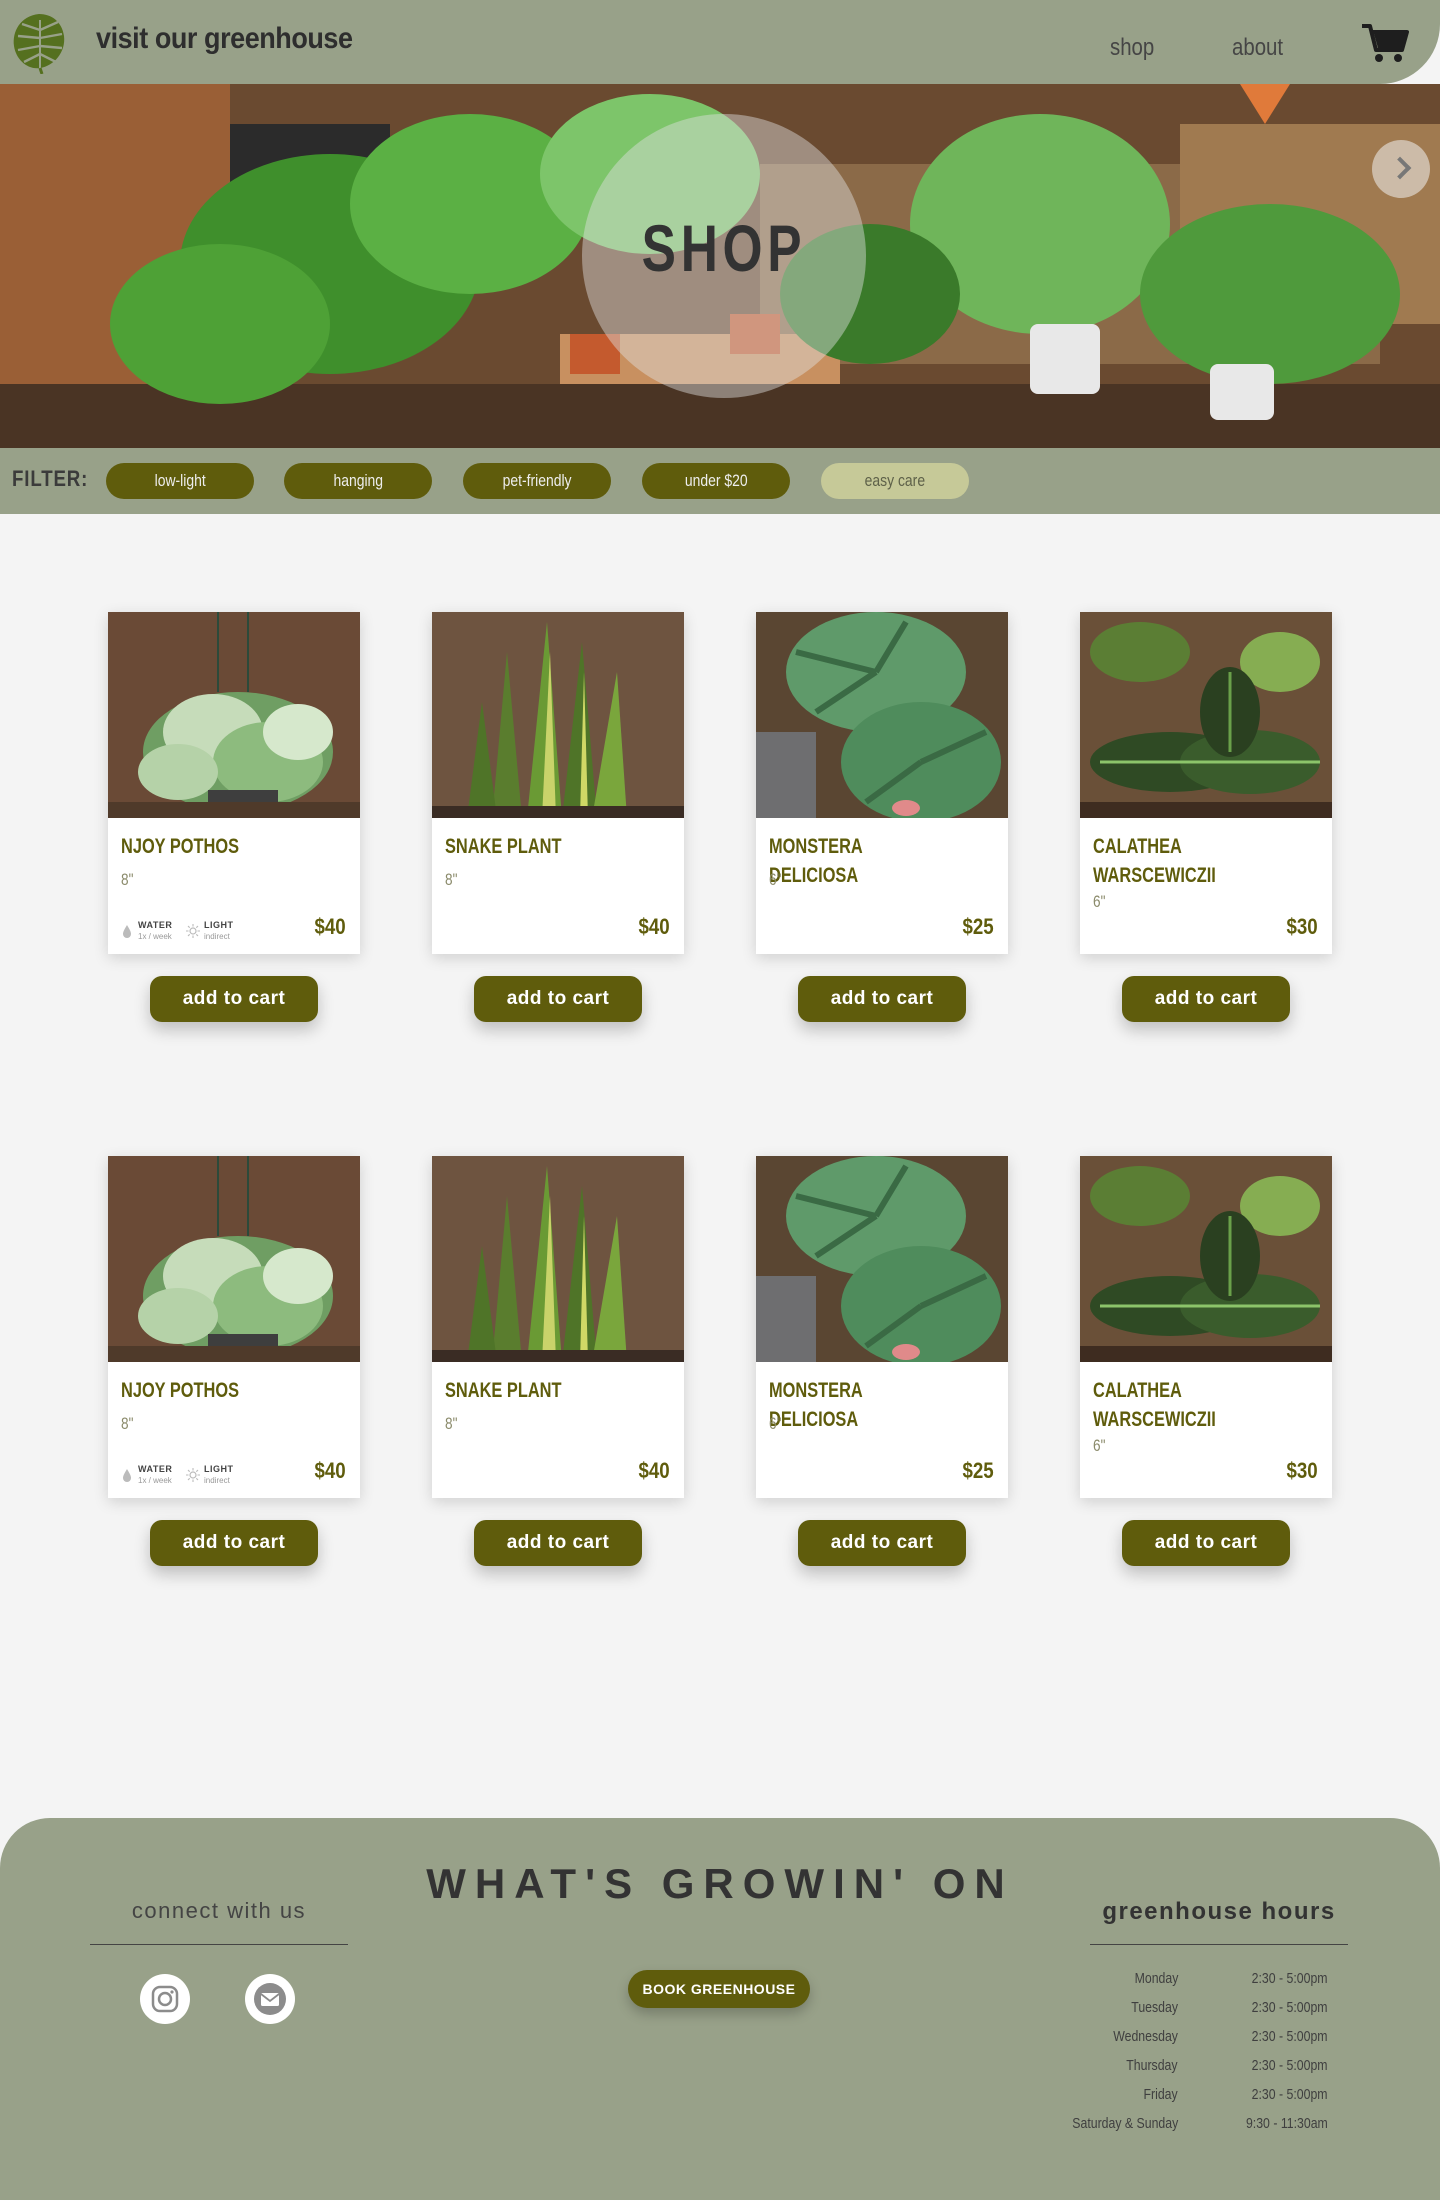  I want to click on nav-shop-link: shop, so click(1132, 48).